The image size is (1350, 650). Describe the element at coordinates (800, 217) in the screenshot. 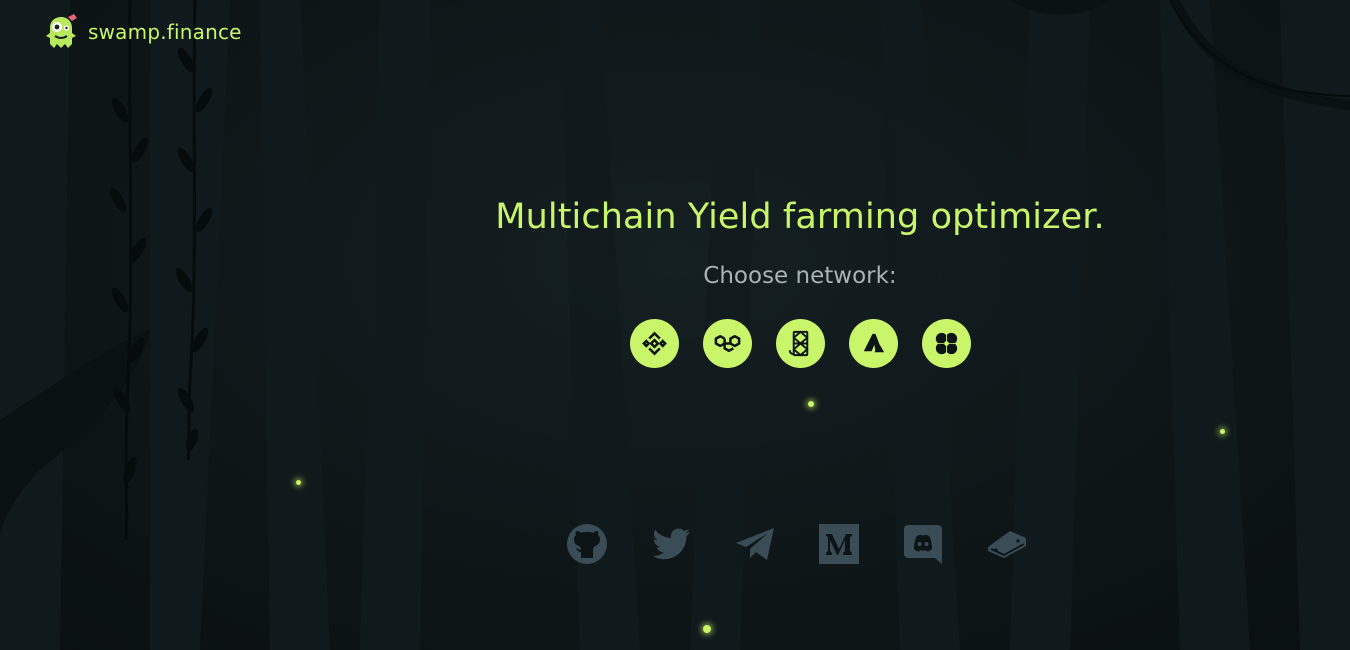

I see `page-title: Multichain Yield farming optimizer.` at that location.